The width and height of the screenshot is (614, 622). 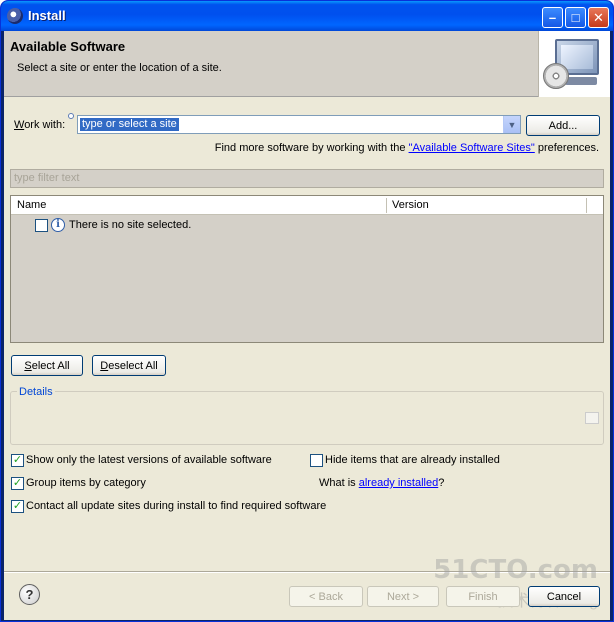 What do you see at coordinates (129, 124) in the screenshot?
I see `work-with-value: type or select a site` at bounding box center [129, 124].